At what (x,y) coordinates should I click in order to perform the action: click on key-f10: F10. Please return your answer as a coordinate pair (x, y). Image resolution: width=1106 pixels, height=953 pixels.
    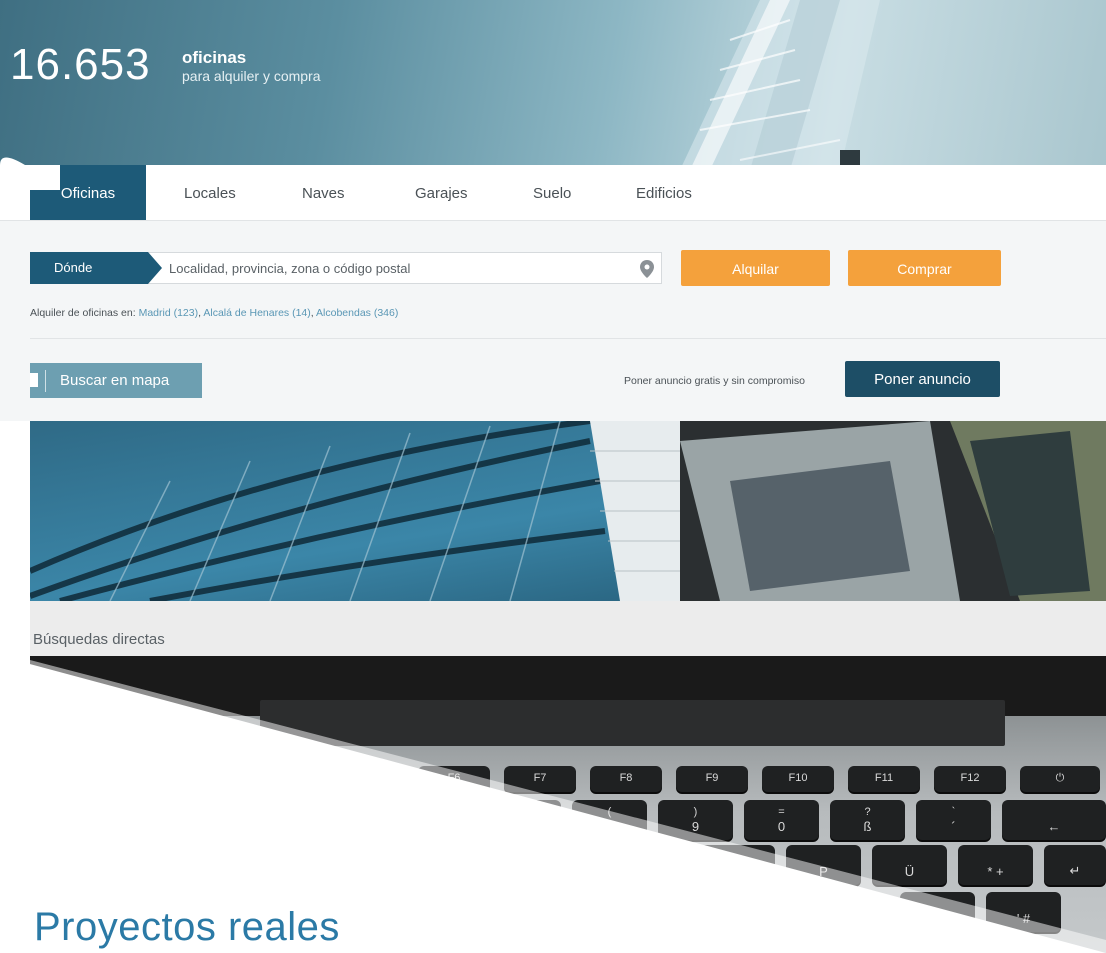
    Looking at the image, I should click on (798, 779).